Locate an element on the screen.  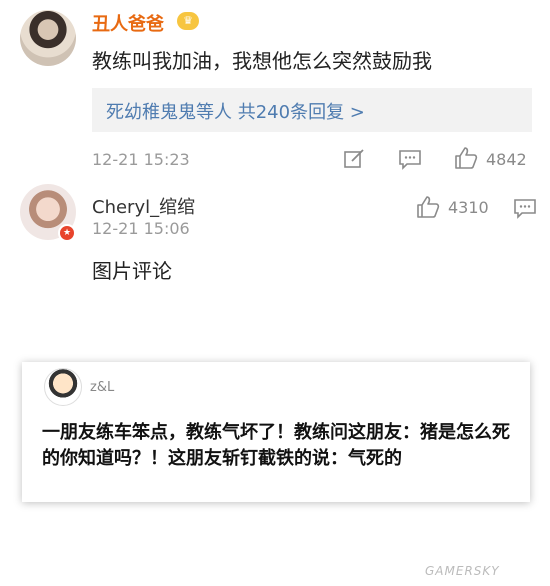
comment1-timestamp: 12-21 15:23 is located at coordinates (141, 159).